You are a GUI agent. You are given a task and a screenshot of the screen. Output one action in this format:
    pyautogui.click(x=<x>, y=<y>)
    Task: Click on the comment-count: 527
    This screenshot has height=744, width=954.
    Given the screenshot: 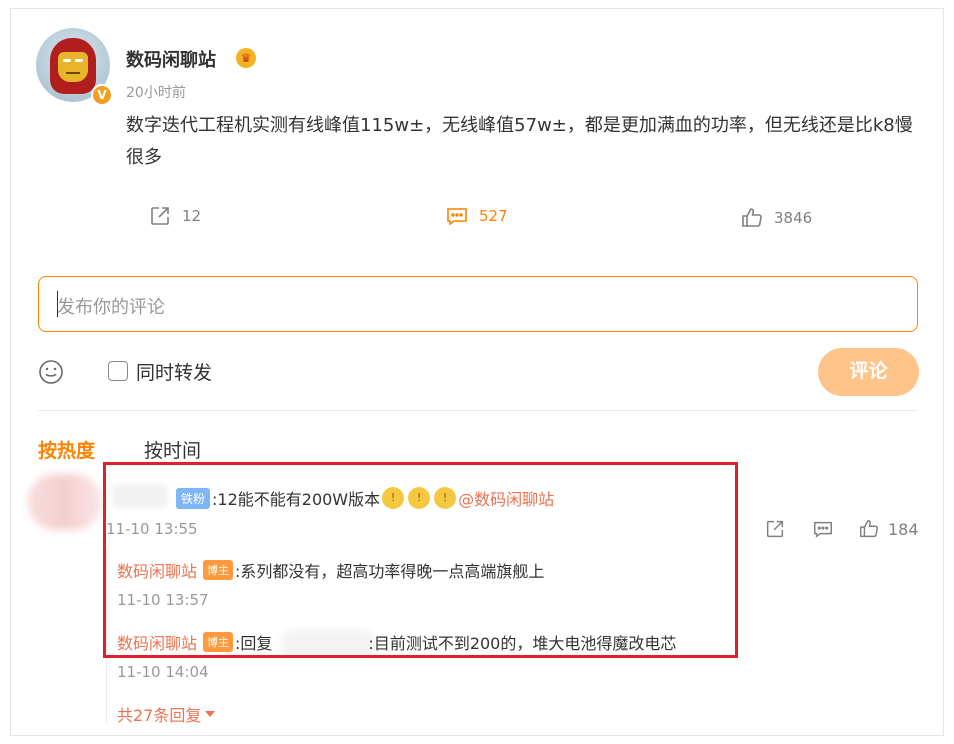 What is the action you would take?
    pyautogui.click(x=493, y=216)
    